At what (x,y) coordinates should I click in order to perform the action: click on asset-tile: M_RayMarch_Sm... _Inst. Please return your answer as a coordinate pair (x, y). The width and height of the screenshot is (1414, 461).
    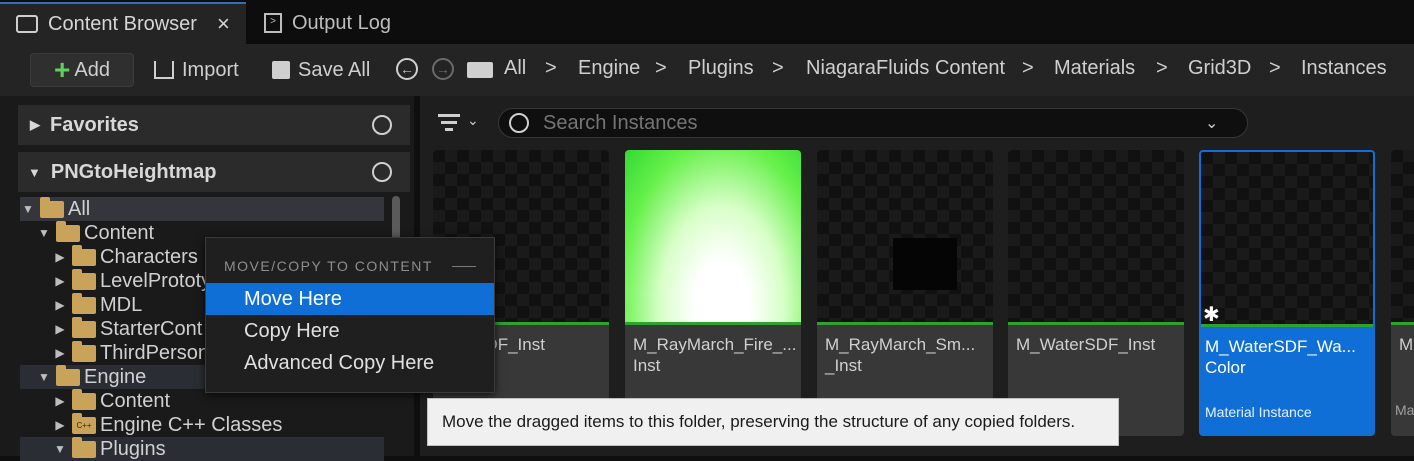
    Looking at the image, I should click on (905, 293).